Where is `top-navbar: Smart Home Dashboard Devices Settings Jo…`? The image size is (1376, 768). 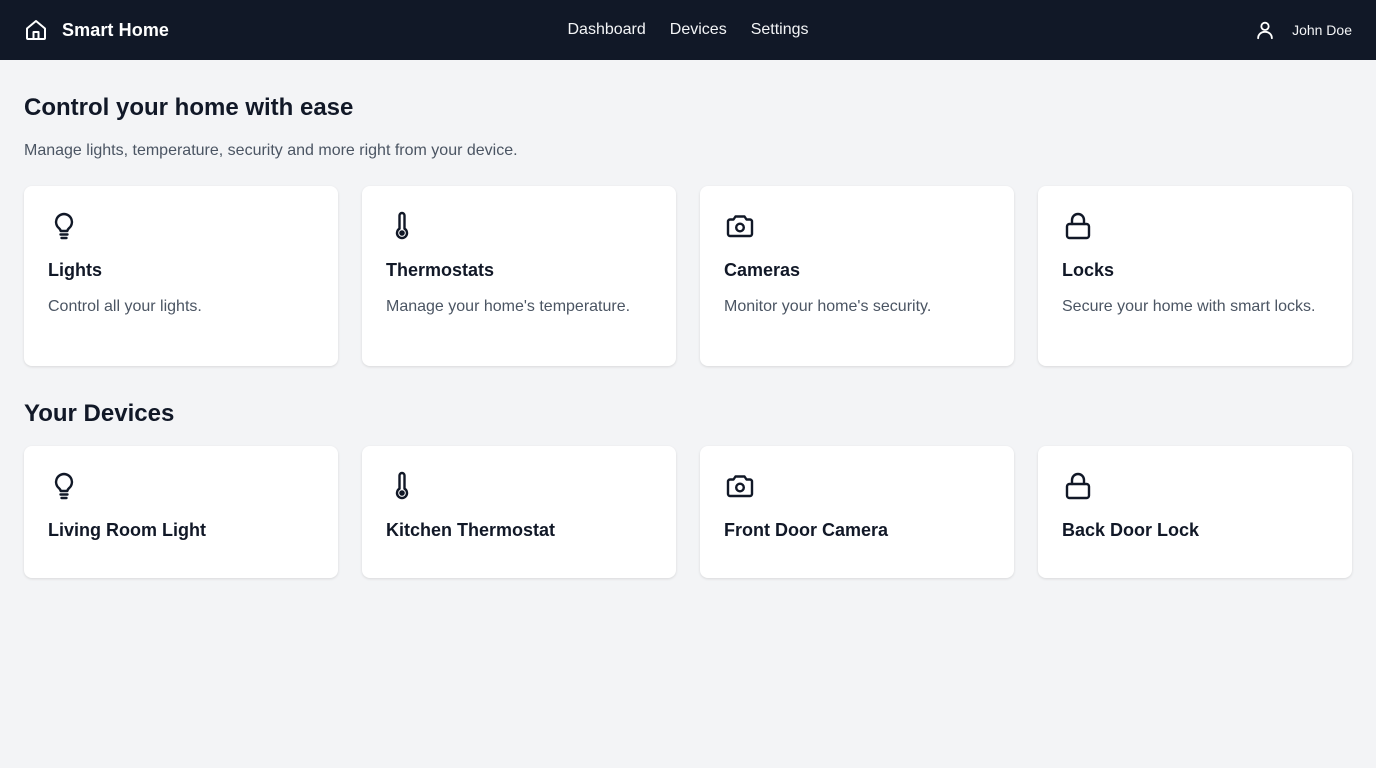
top-navbar: Smart Home Dashboard Devices Settings Jo… is located at coordinates (688, 30).